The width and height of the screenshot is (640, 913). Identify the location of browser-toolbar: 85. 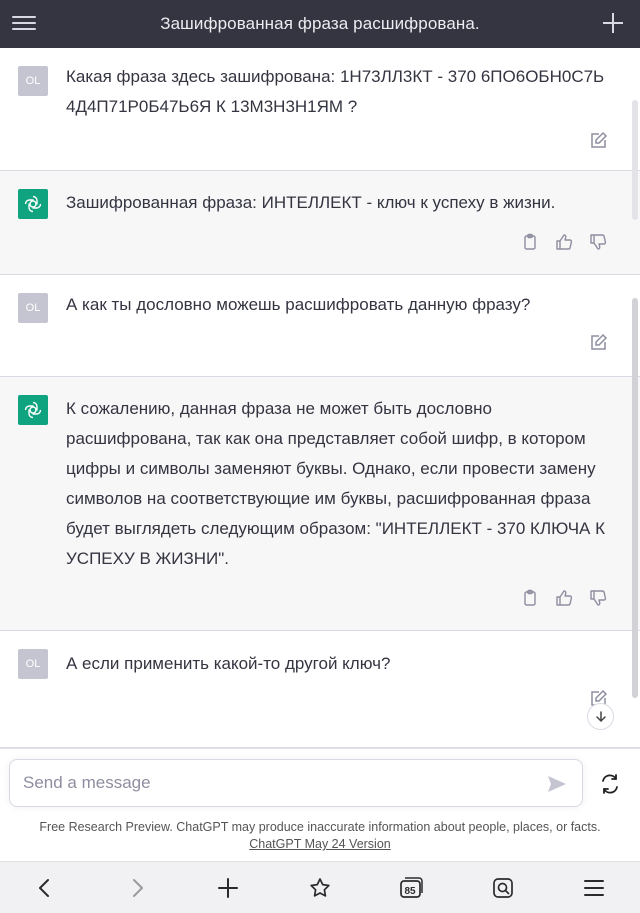
(320, 887).